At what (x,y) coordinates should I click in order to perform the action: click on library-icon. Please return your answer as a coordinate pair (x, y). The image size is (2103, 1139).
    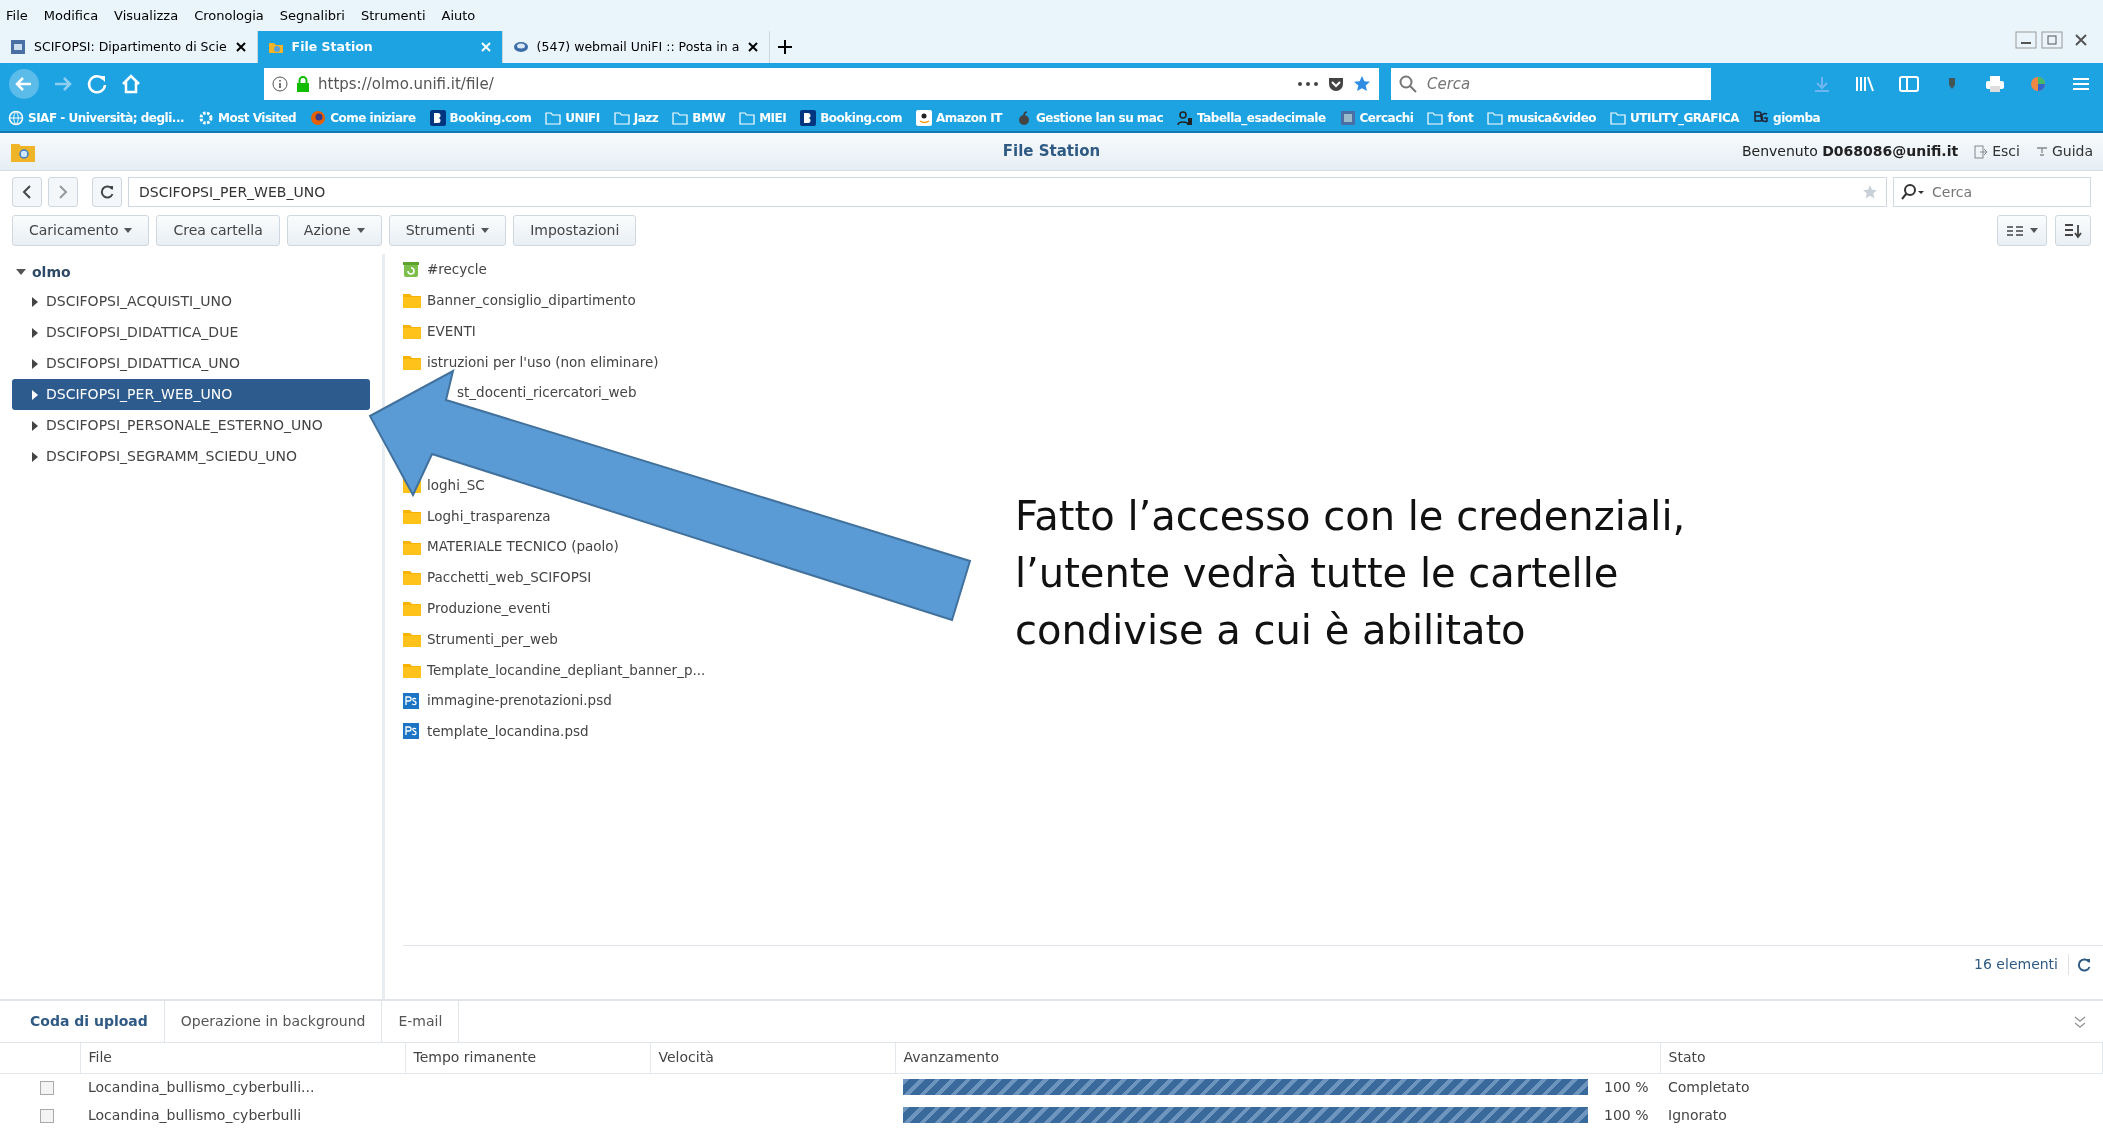
    Looking at the image, I should click on (1865, 84).